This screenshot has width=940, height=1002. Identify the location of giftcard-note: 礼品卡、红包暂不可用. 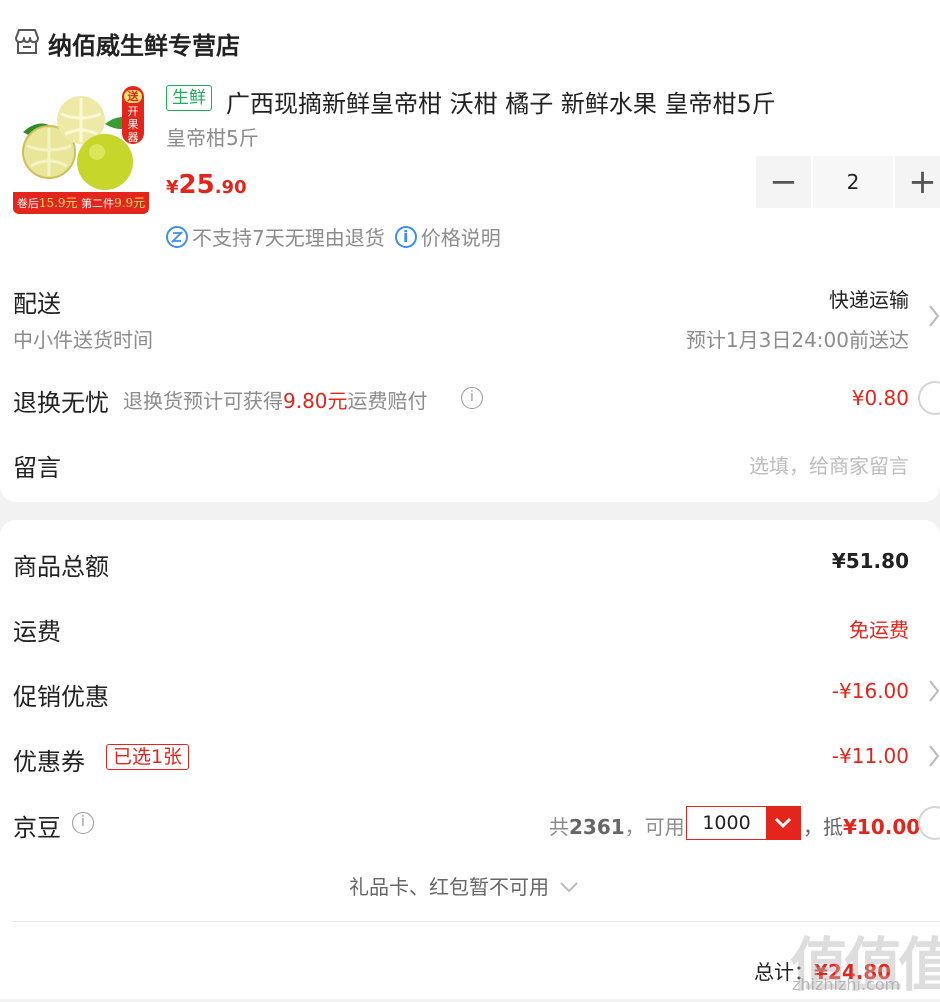
(464, 885).